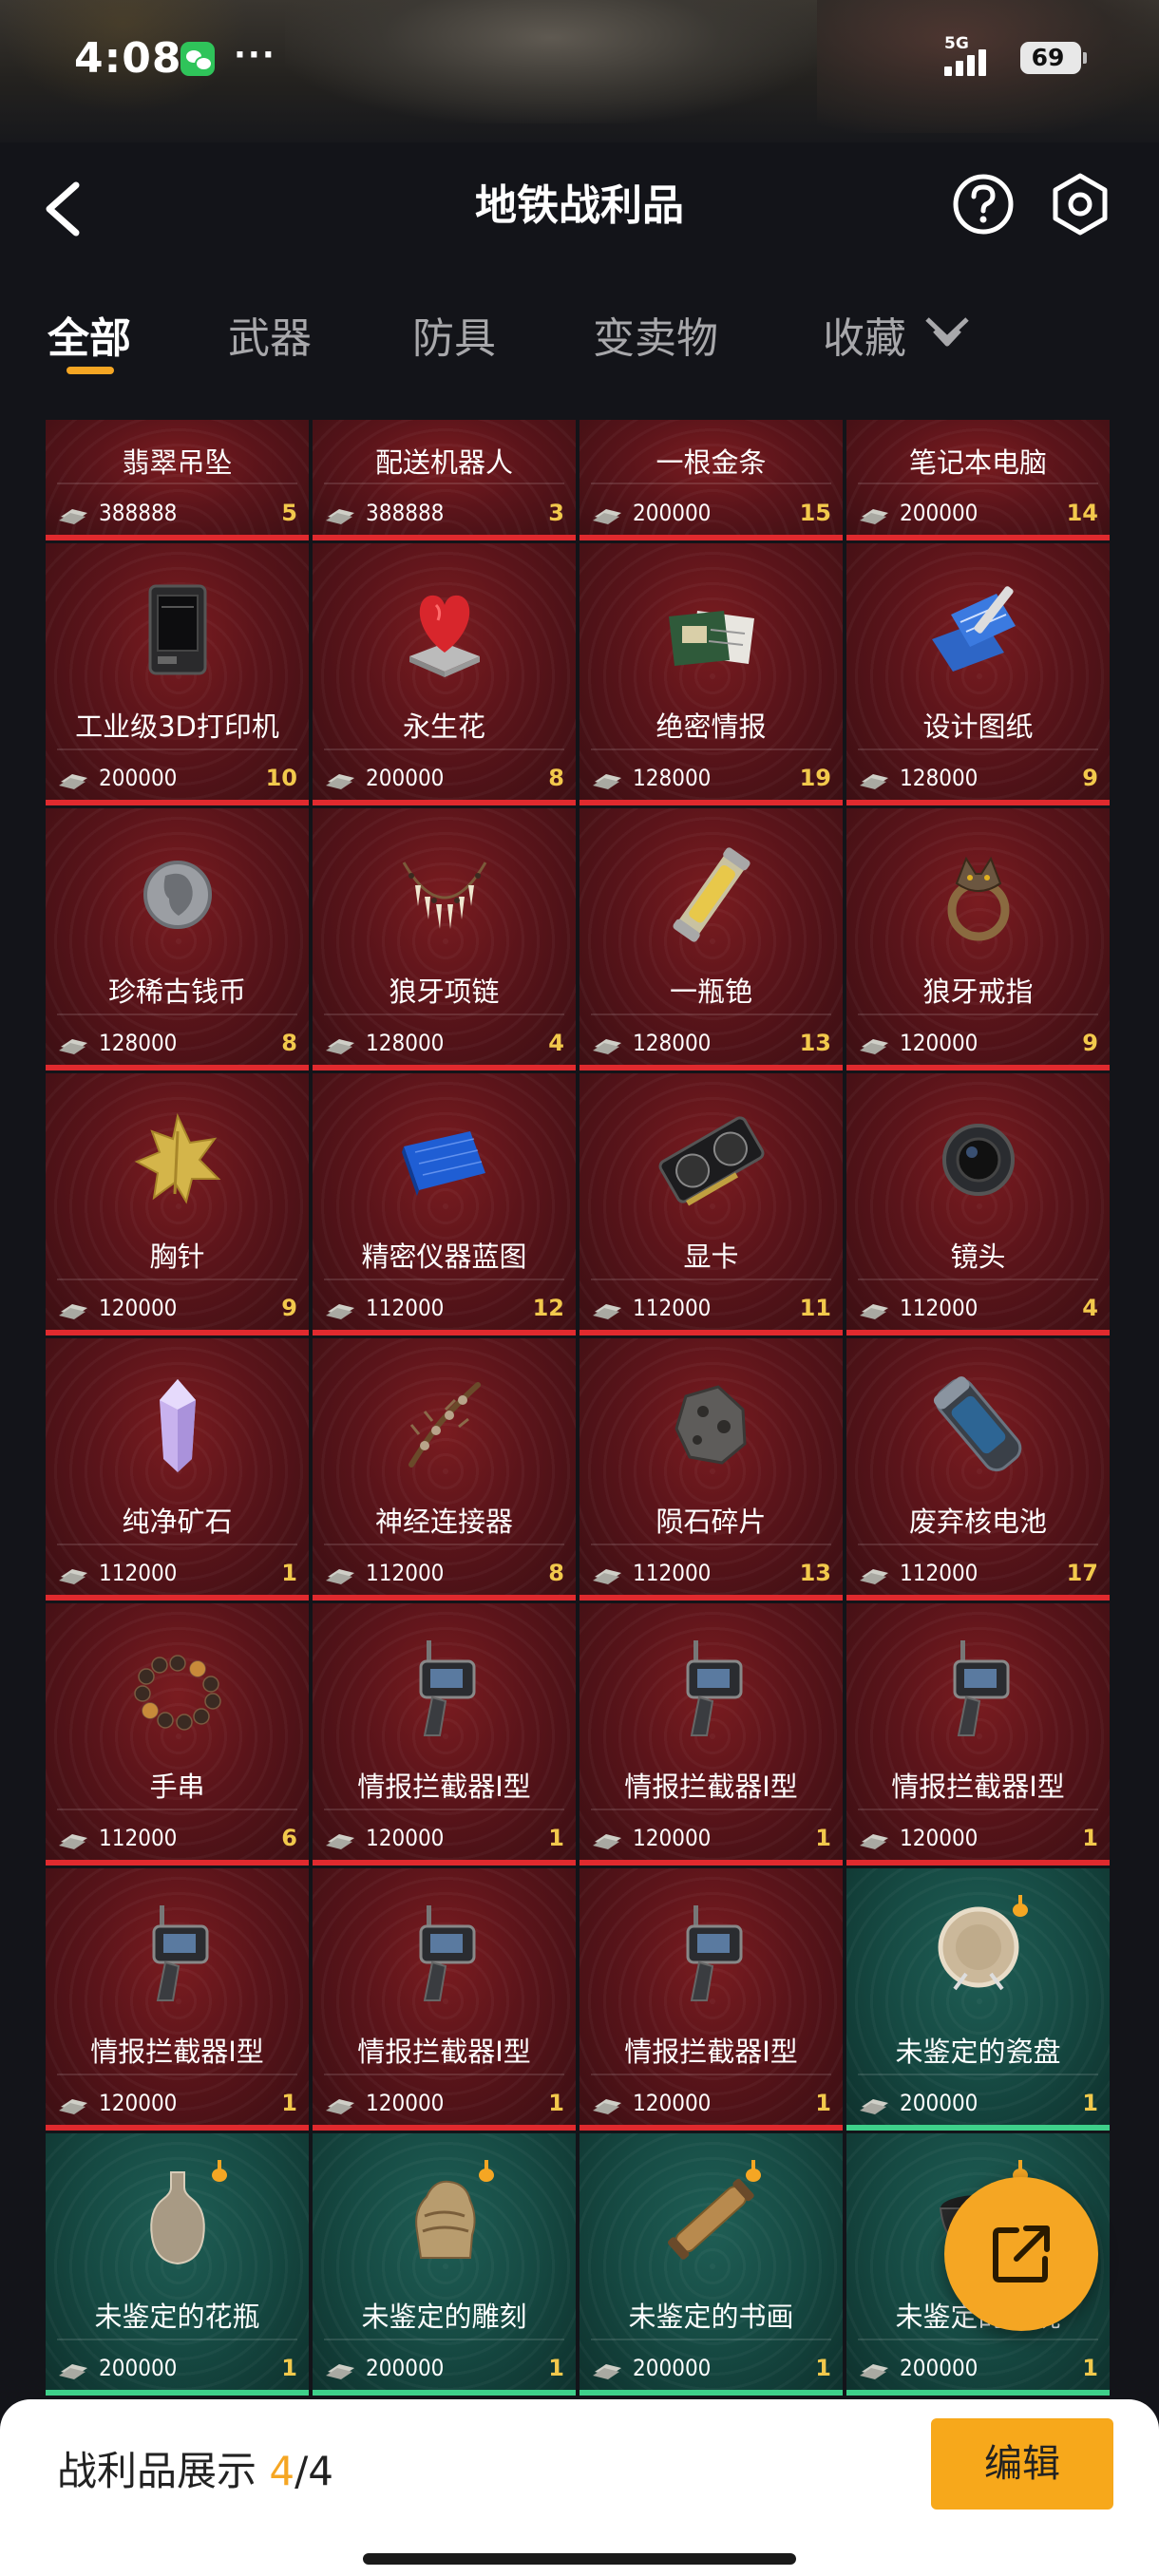 Image resolution: width=1159 pixels, height=2576 pixels. What do you see at coordinates (444, 2264) in the screenshot?
I see `loot-card: 未鉴定的雕刻 200000 1` at bounding box center [444, 2264].